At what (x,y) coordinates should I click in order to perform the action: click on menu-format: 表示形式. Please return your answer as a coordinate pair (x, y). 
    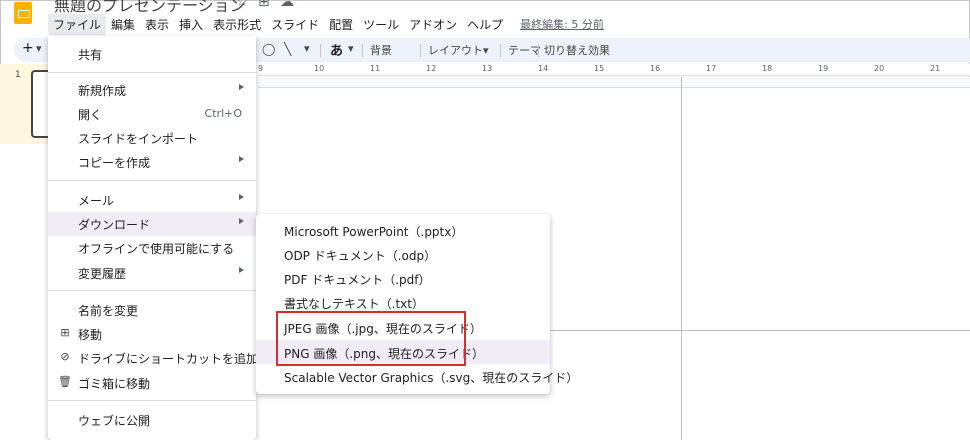
    Looking at the image, I should click on (237, 24).